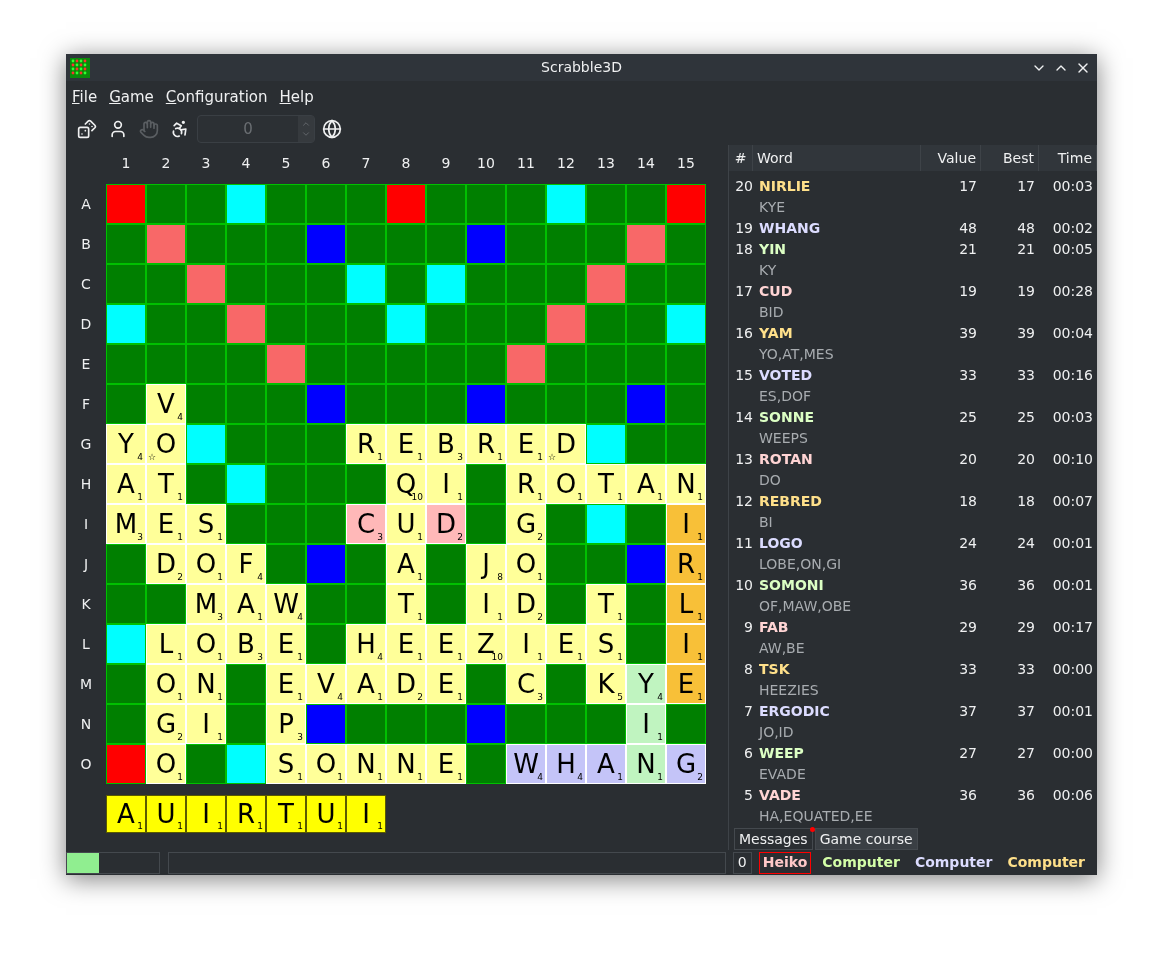 The width and height of the screenshot is (1163, 953). Describe the element at coordinates (131, 97) in the screenshot. I see `menu-item: Game` at that location.